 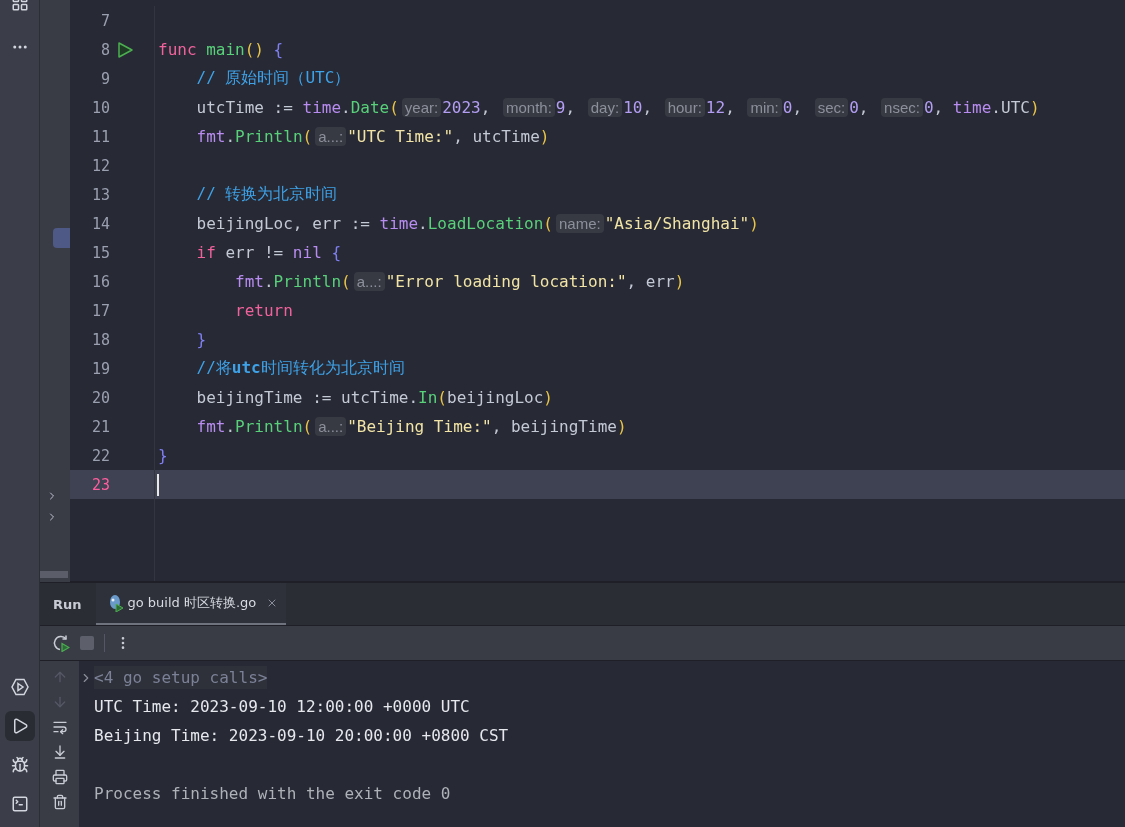 What do you see at coordinates (529, 107) in the screenshot?
I see `parameter-hint: month:` at bounding box center [529, 107].